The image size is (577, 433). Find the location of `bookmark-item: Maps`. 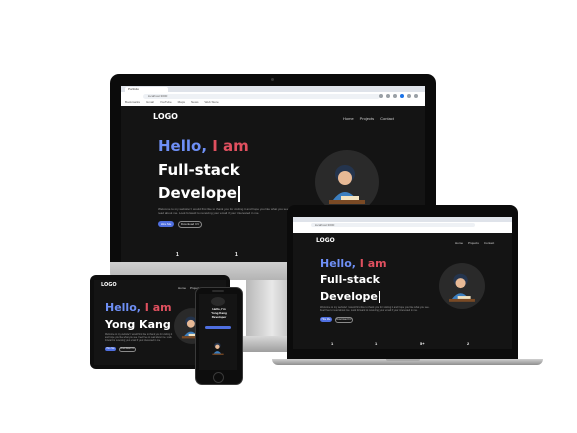

bookmark-item: Maps is located at coordinates (181, 102).